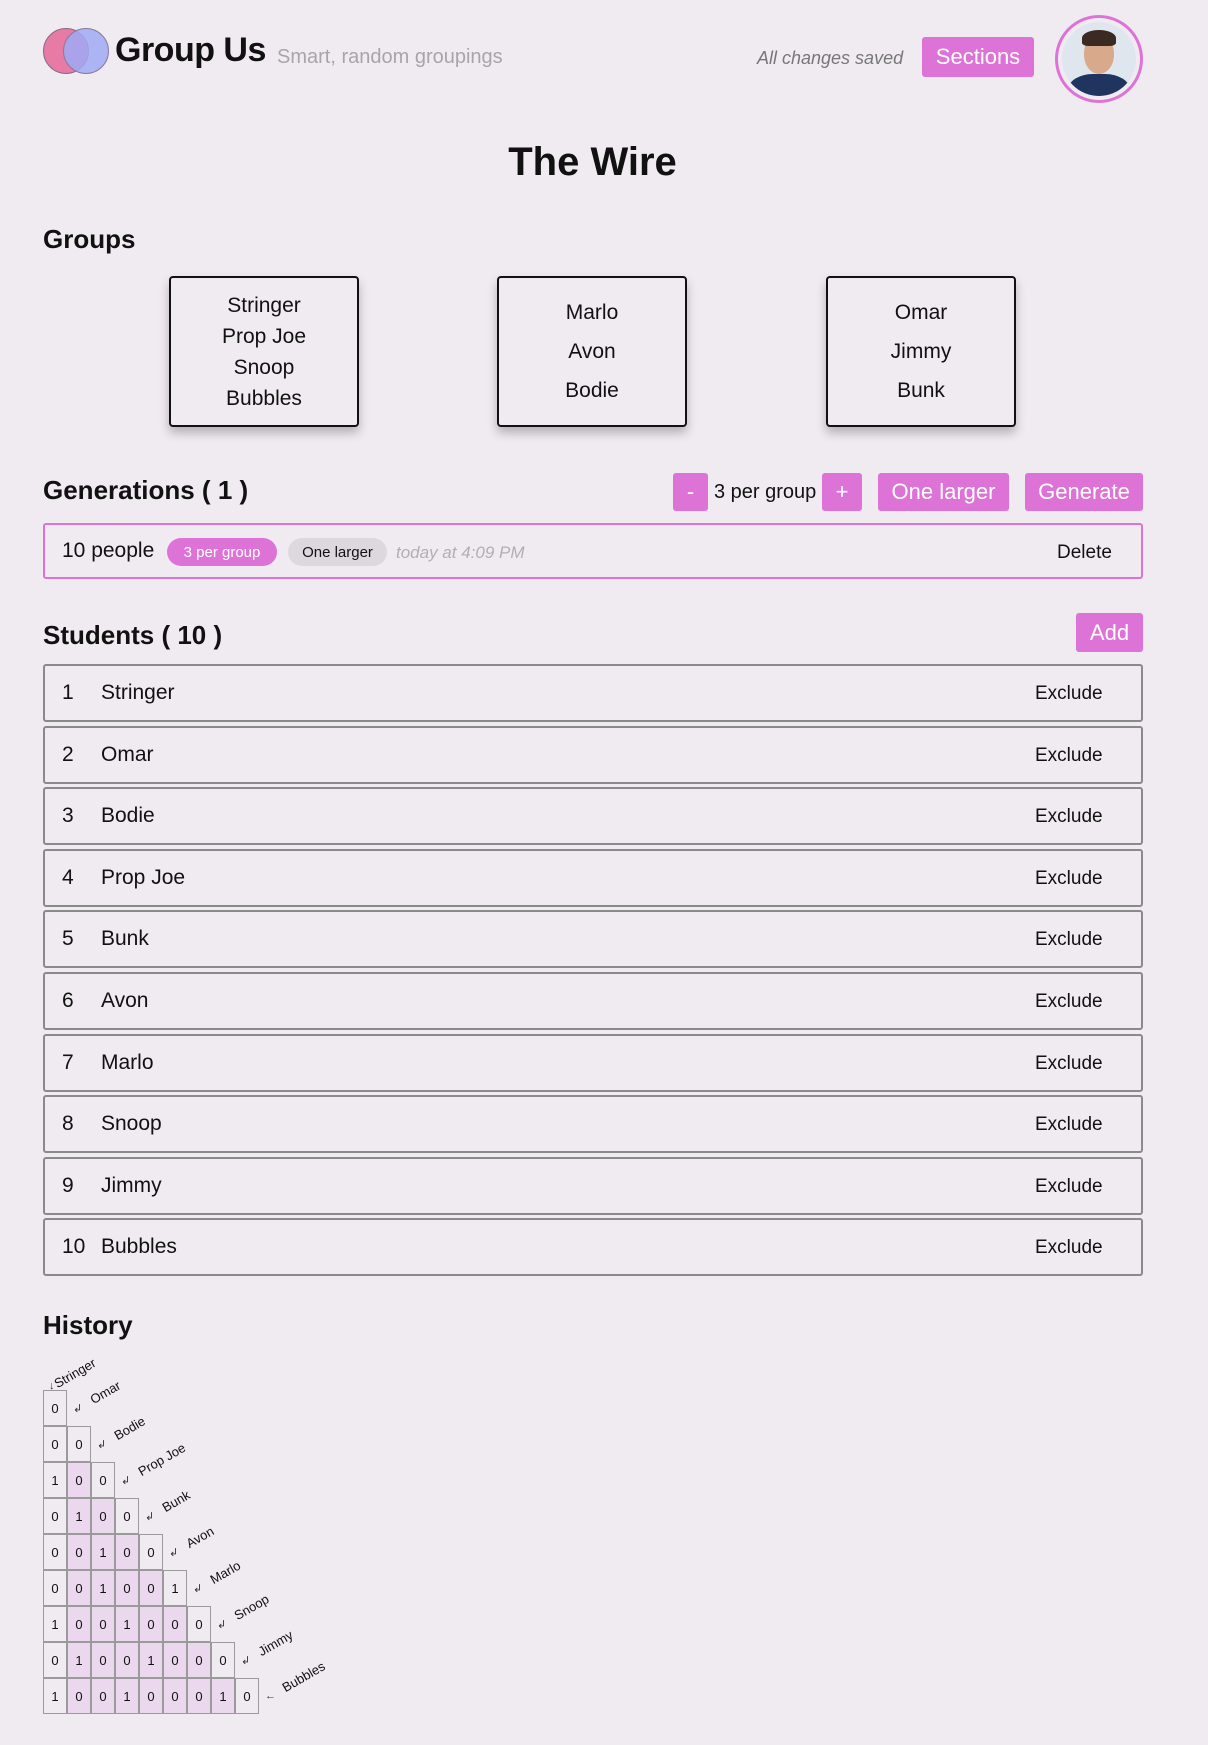 Image resolution: width=1208 pixels, height=1745 pixels. Describe the element at coordinates (921, 351) in the screenshot. I see `group-member: Jimmy` at that location.